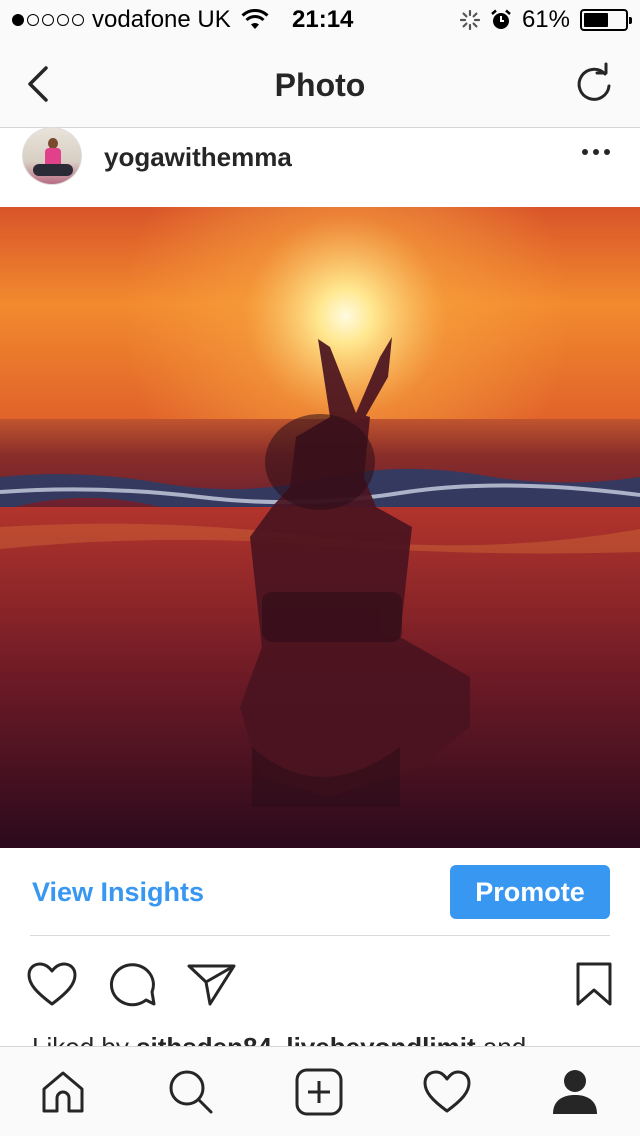 Image resolution: width=640 pixels, height=1136 pixels. I want to click on status-bar: vodafone UK 21:14 61%, so click(320, 20).